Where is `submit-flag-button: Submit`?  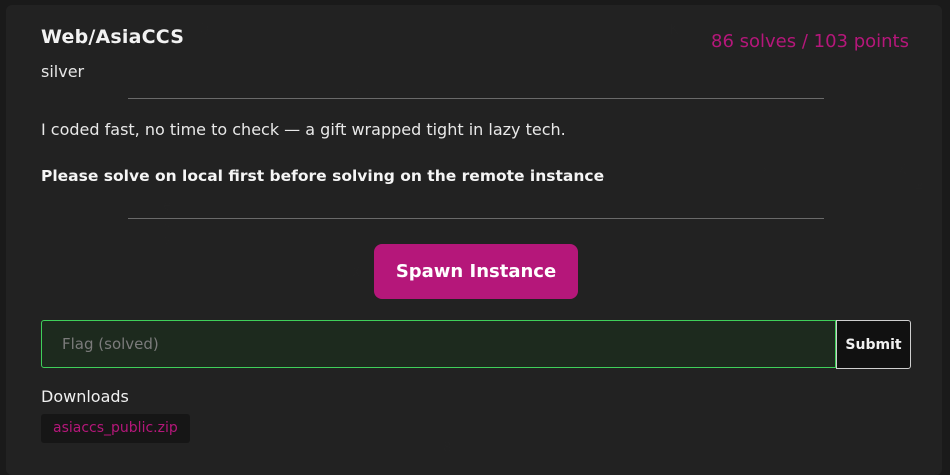
submit-flag-button: Submit is located at coordinates (873, 344).